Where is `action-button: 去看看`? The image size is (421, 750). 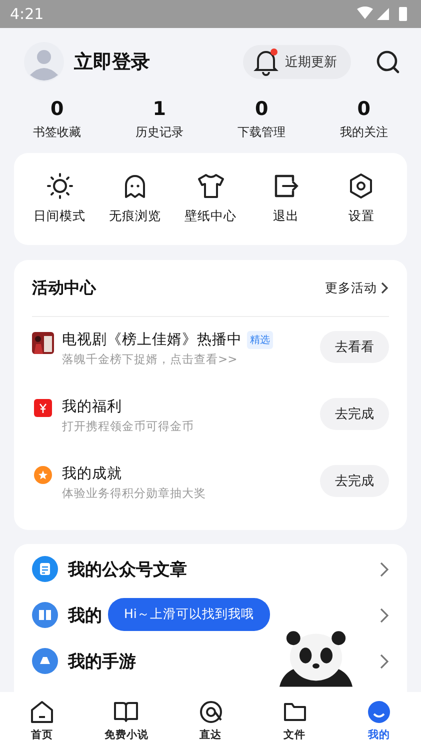 action-button: 去看看 is located at coordinates (354, 347).